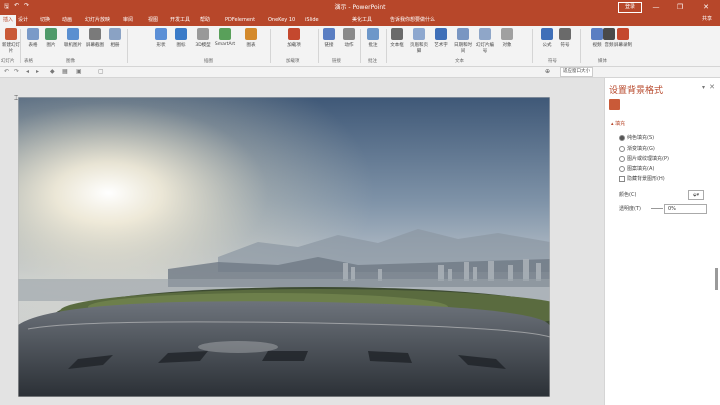 This screenshot has width=720, height=405. I want to click on tab-islide: iSlide, so click(312, 20).